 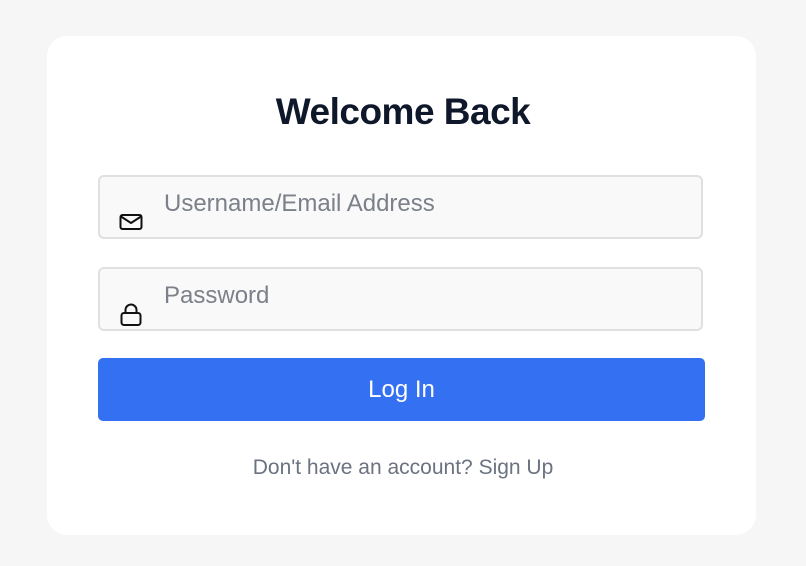 I want to click on signup-row: Don't have an account? Sign Up, so click(x=403, y=468).